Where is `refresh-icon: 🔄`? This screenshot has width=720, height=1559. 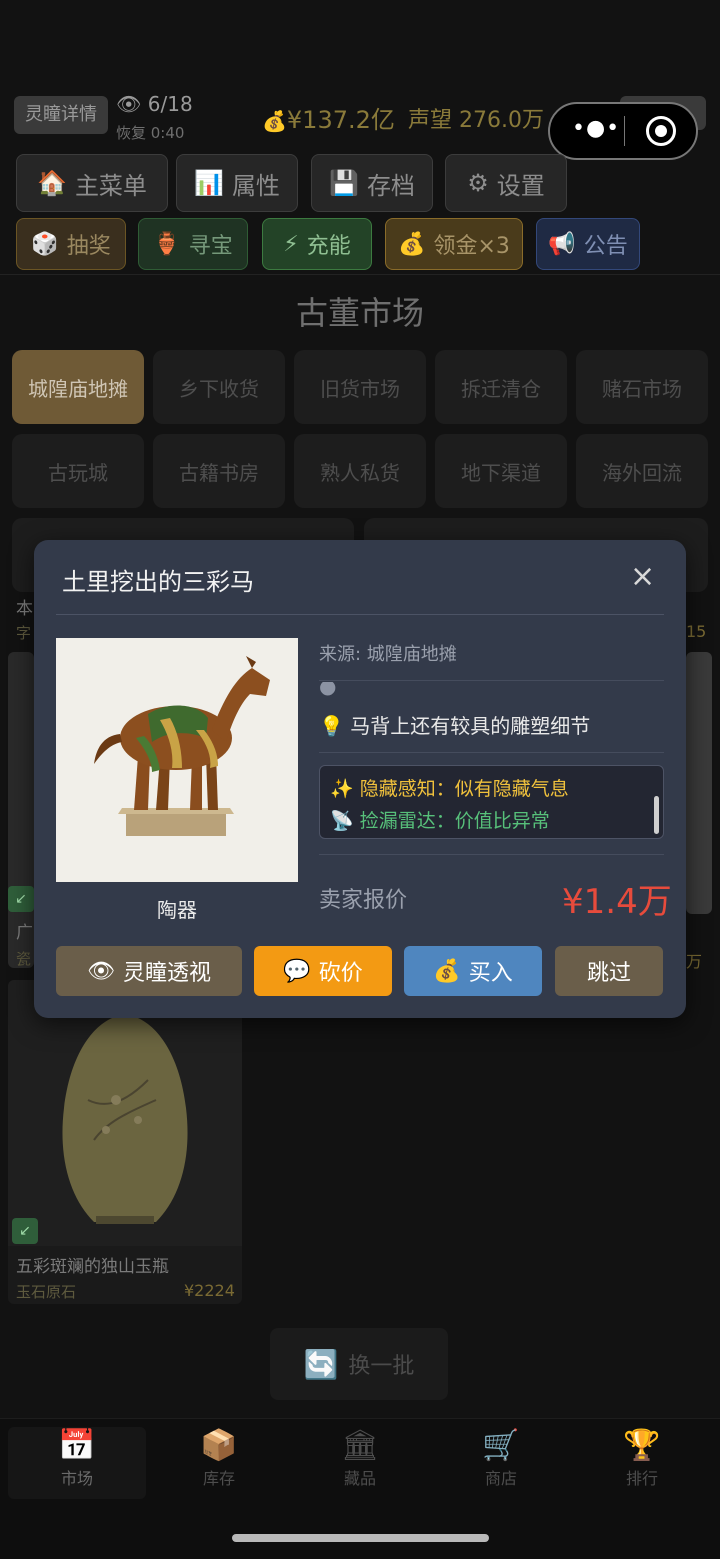 refresh-icon: 🔄 is located at coordinates (321, 1364).